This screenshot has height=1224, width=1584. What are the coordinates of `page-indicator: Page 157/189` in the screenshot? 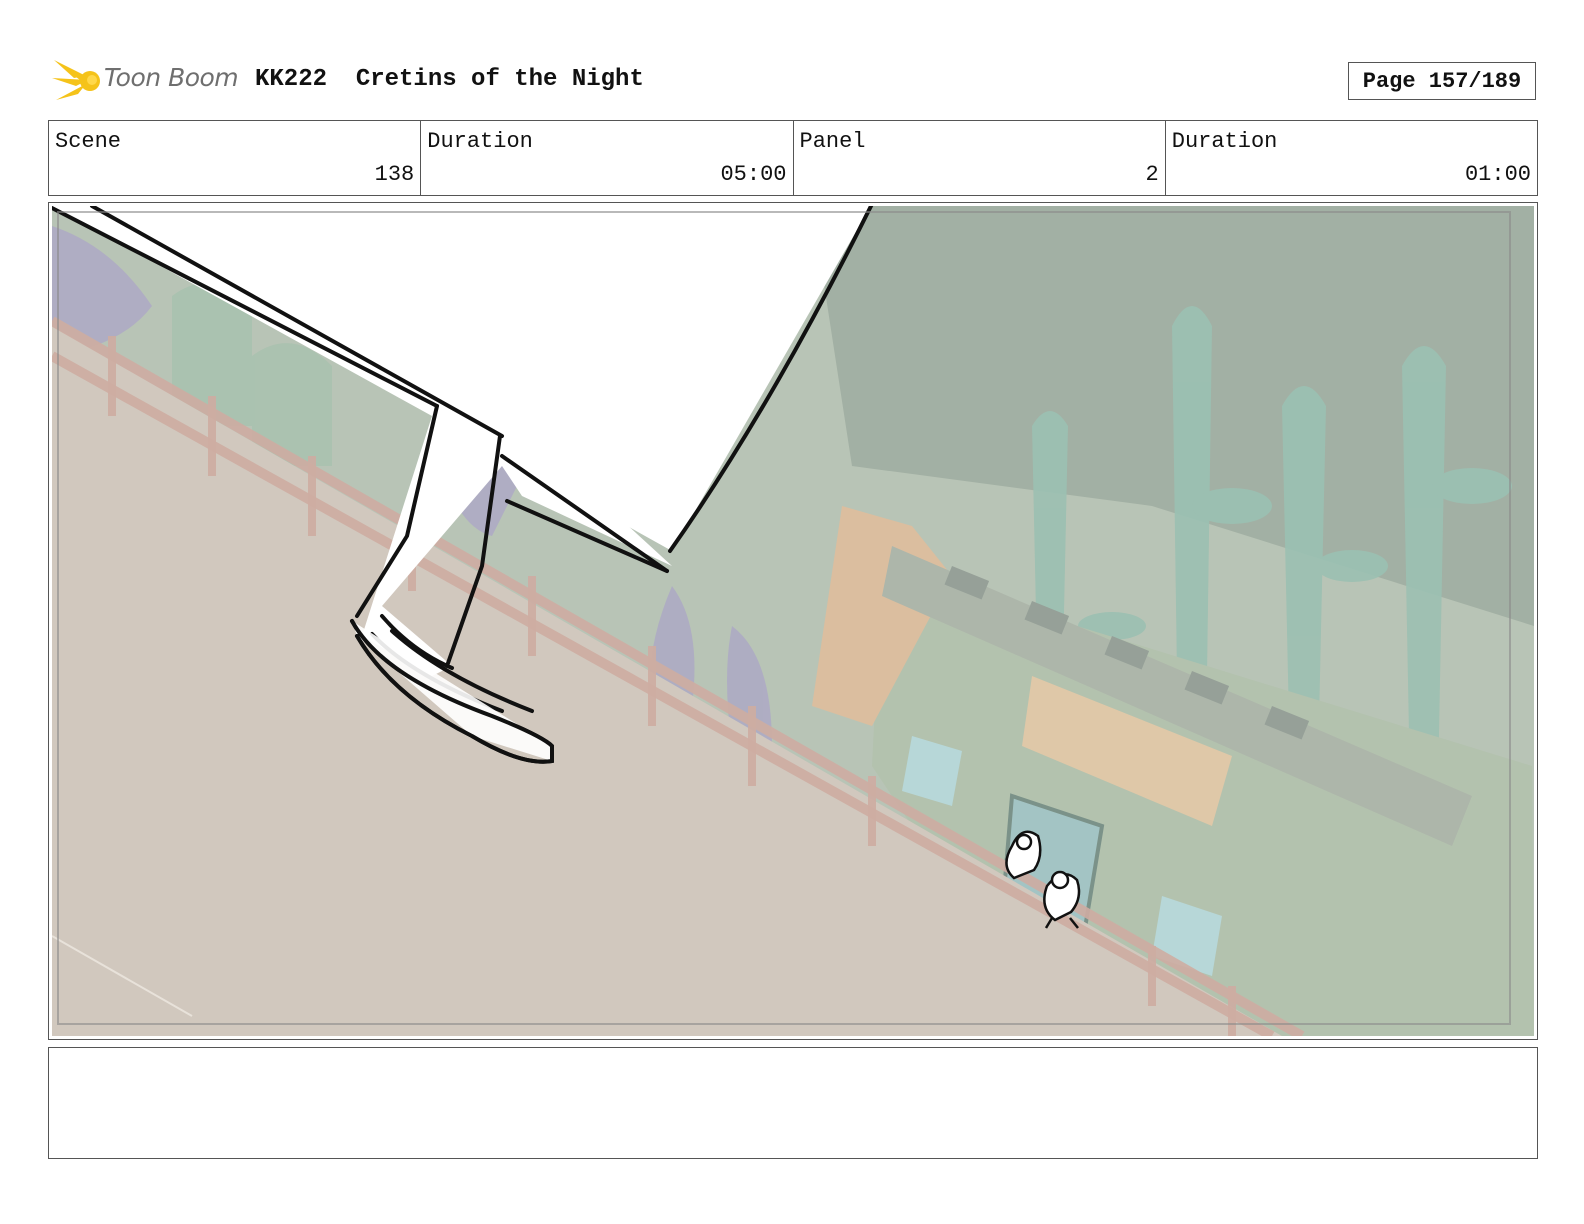 It's located at (1442, 81).